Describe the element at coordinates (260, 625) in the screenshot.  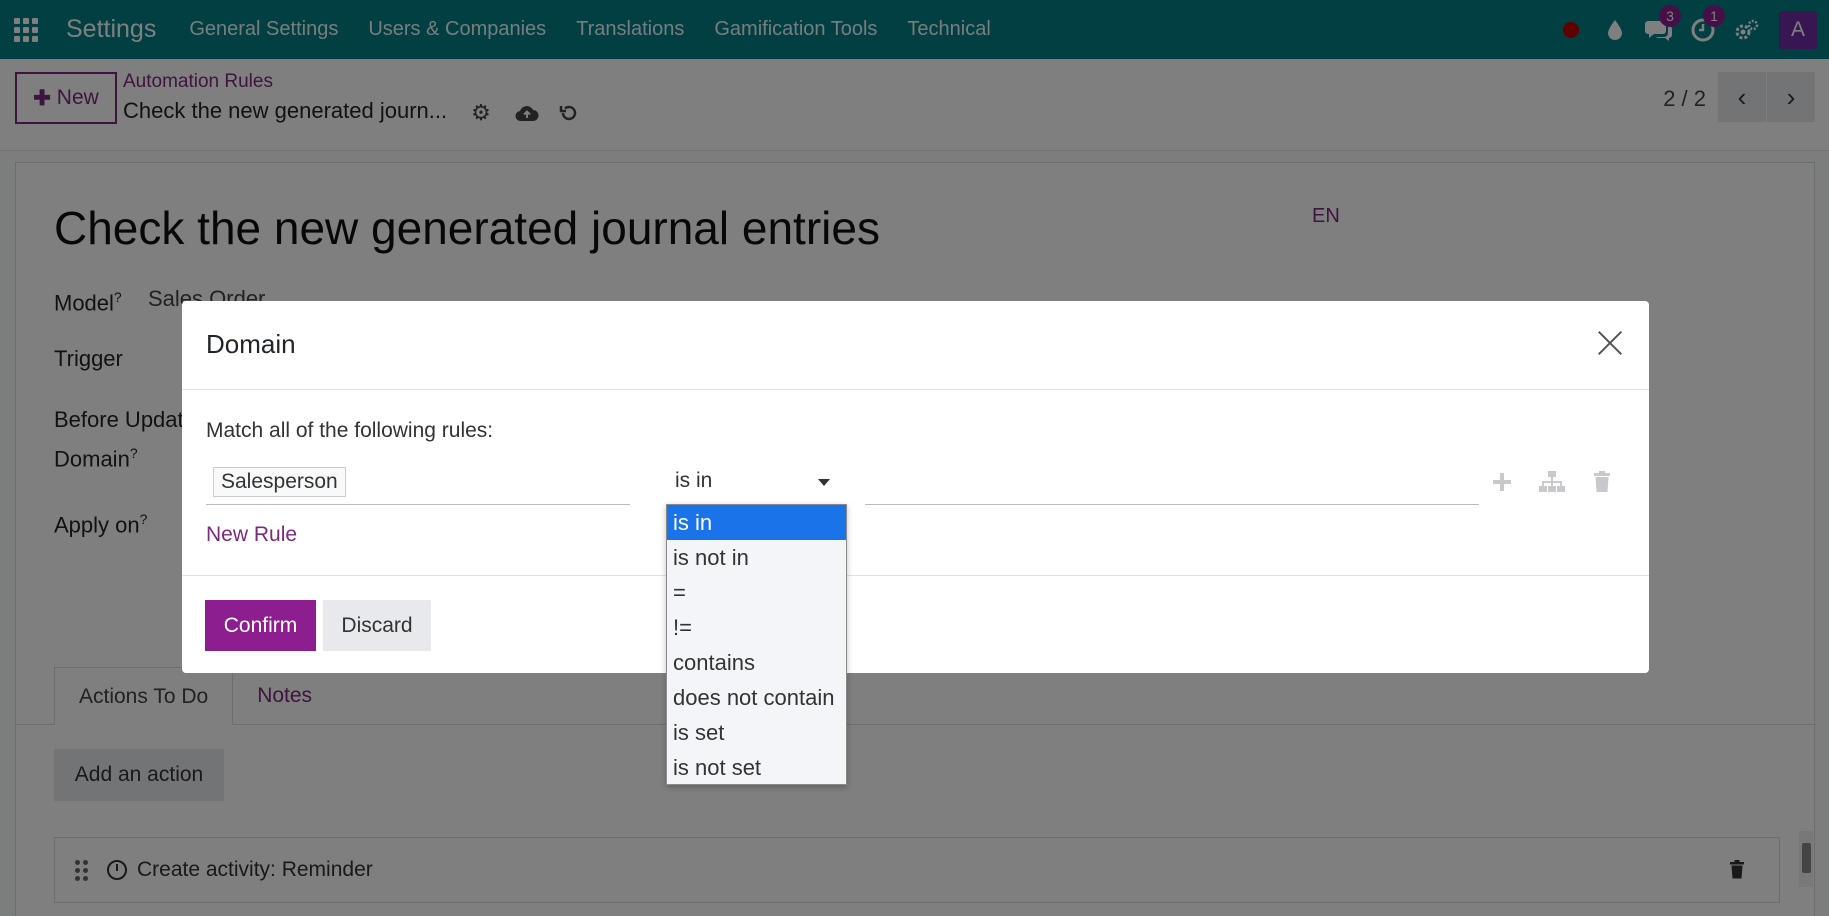
I see `confirm-button: Confirm` at that location.